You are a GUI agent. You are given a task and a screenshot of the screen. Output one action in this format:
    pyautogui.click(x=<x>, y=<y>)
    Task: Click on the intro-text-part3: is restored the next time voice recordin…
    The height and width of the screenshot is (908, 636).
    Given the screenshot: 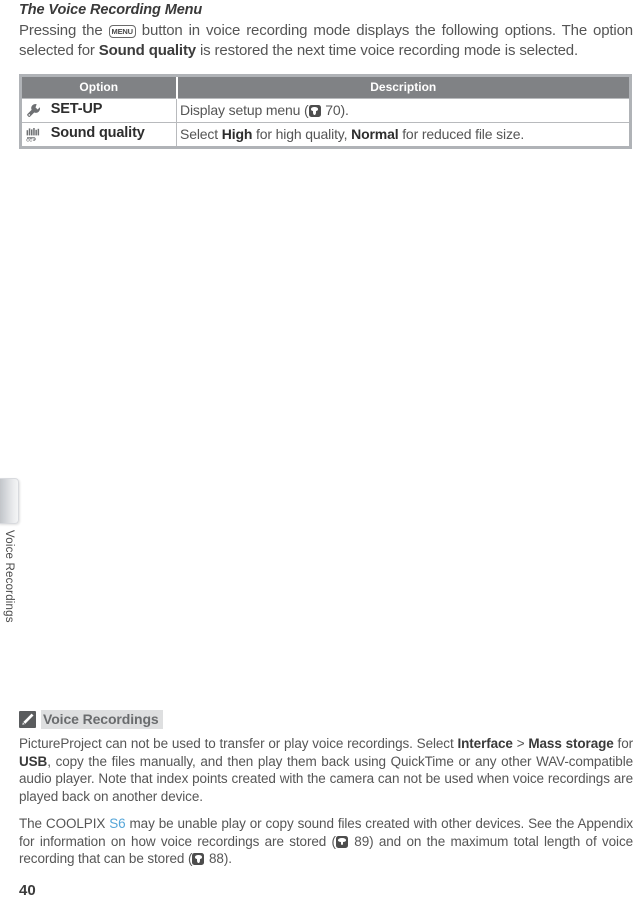 What is the action you would take?
    pyautogui.click(x=387, y=50)
    